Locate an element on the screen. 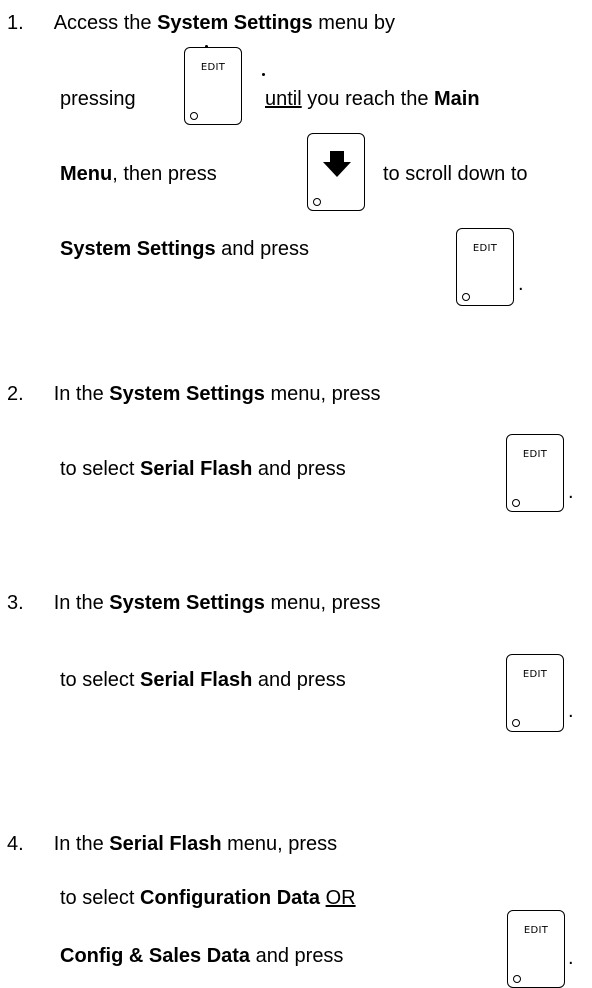 This screenshot has width=592, height=988. step-1-line-4: System Settings and press is located at coordinates (184, 249).